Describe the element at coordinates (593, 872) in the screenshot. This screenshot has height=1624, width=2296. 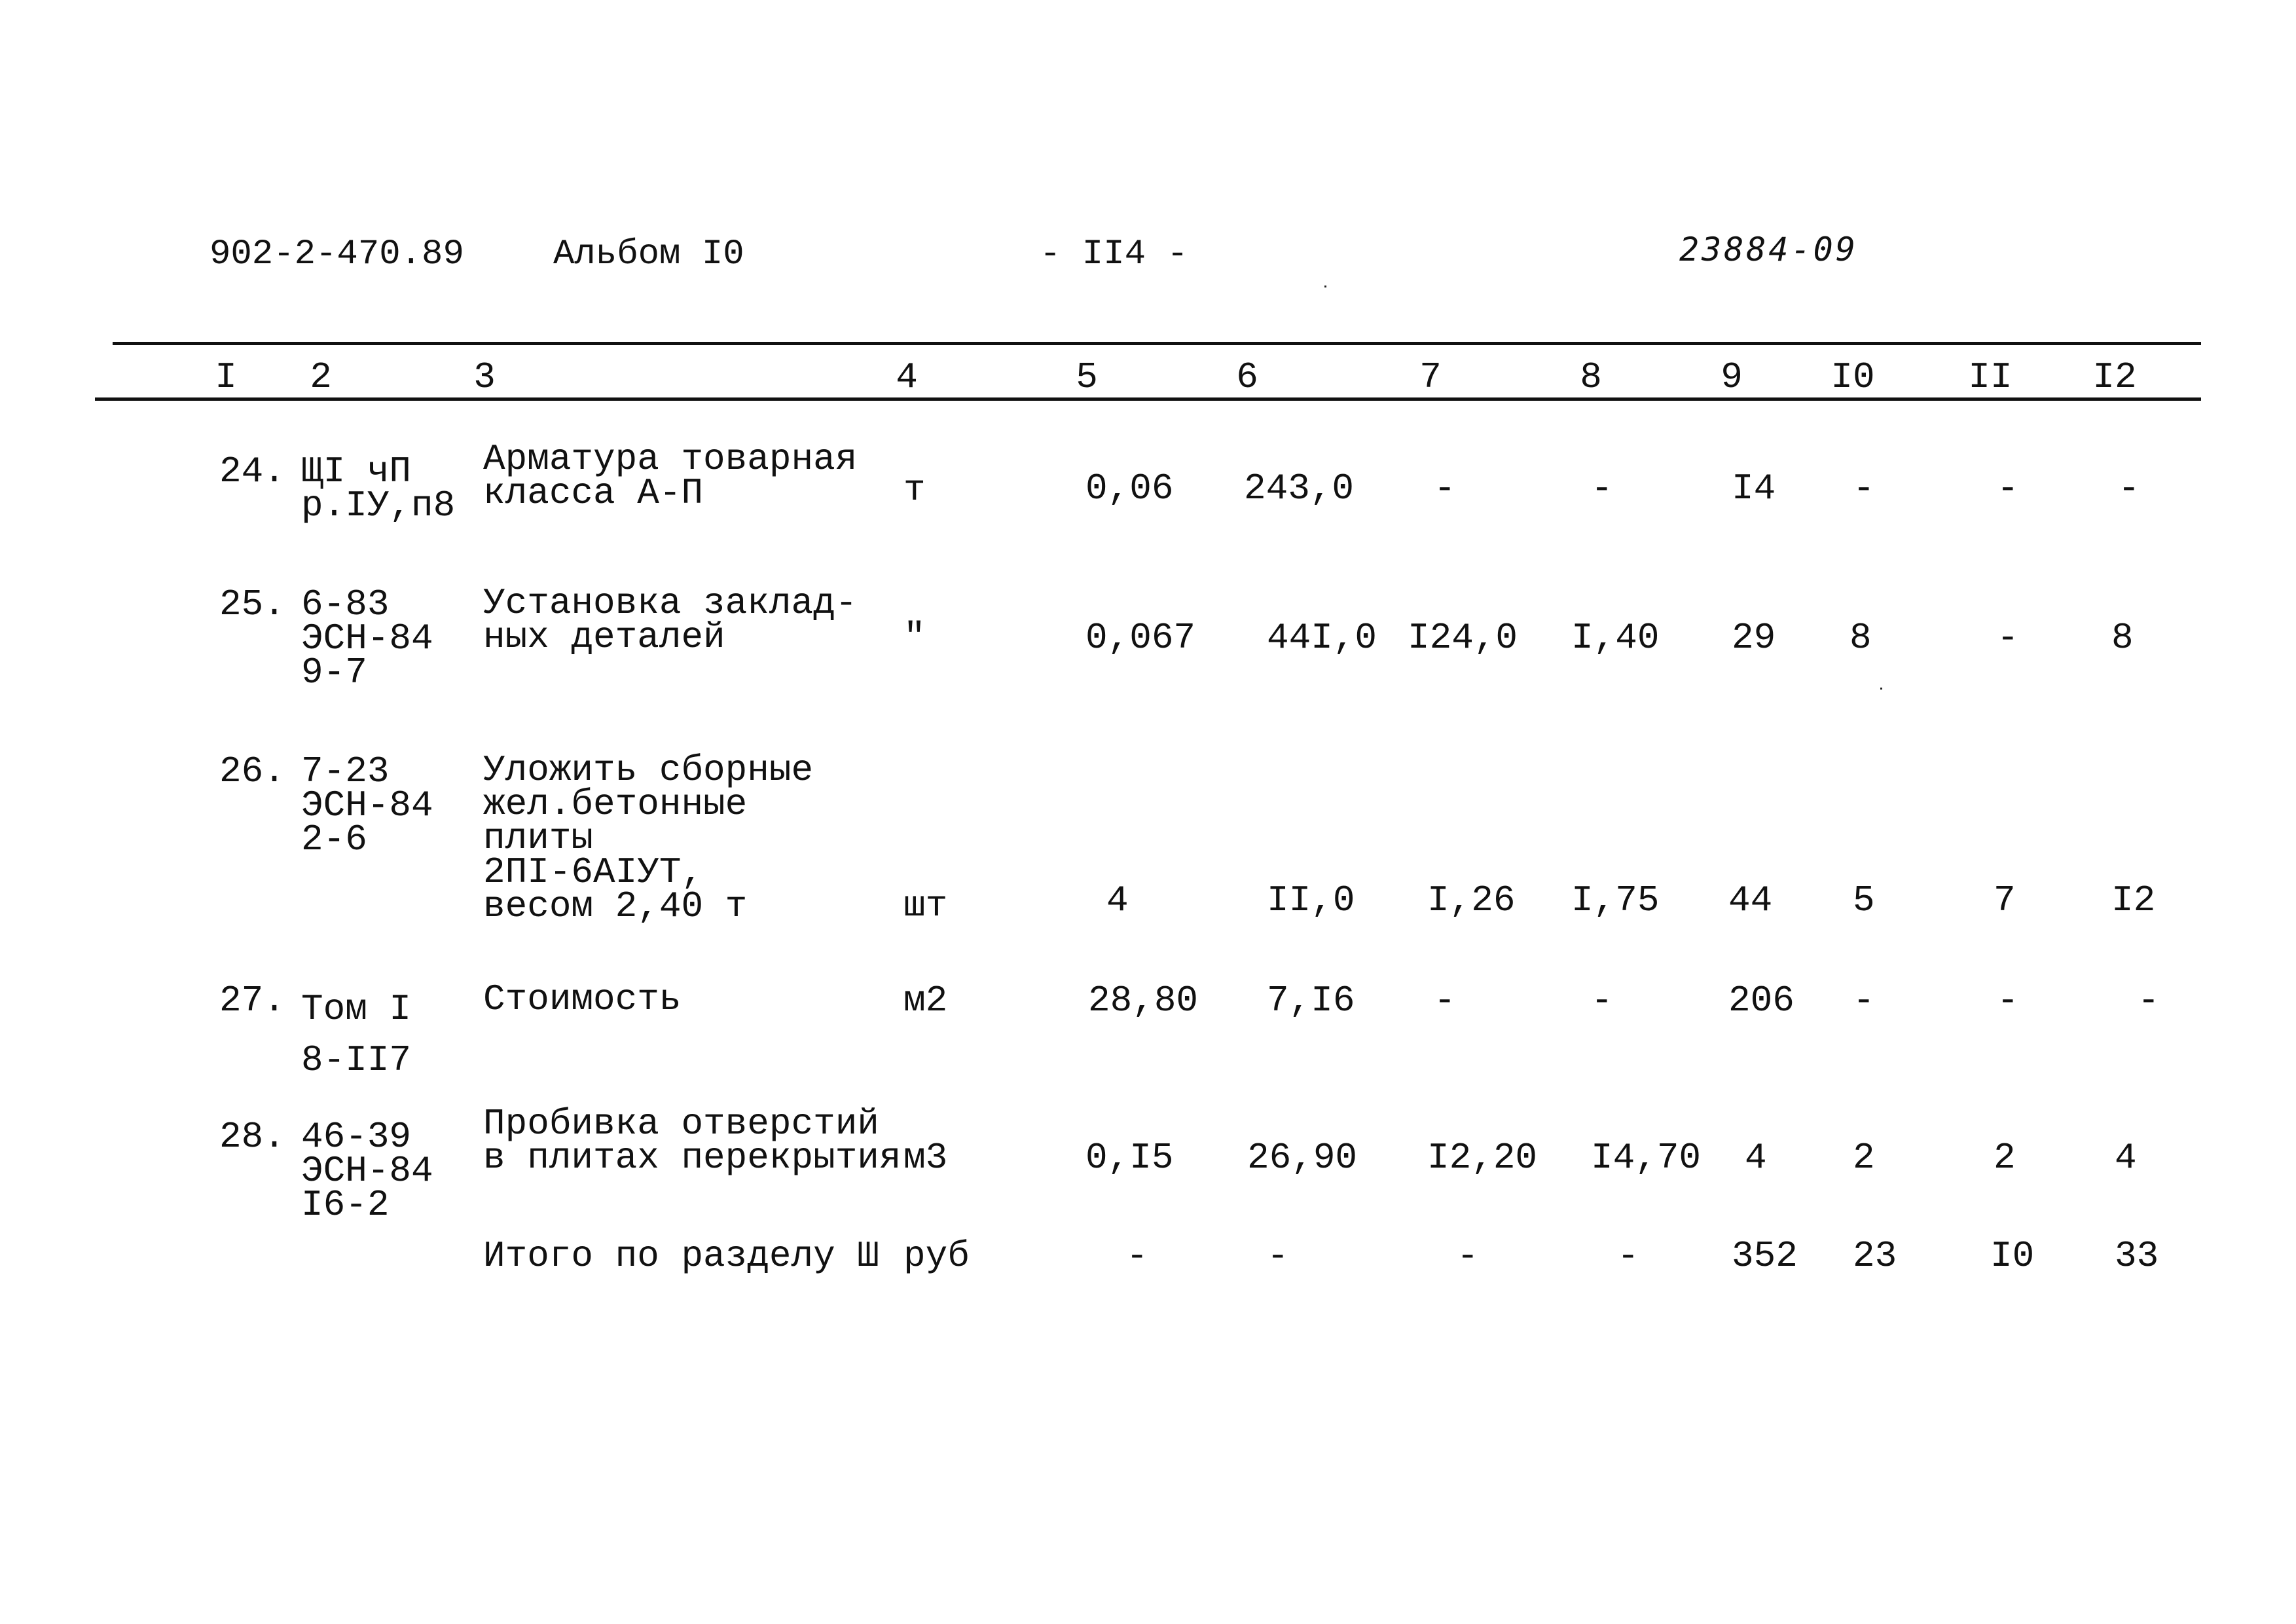
I see `description-line: 2ПI-6АIУТ,` at that location.